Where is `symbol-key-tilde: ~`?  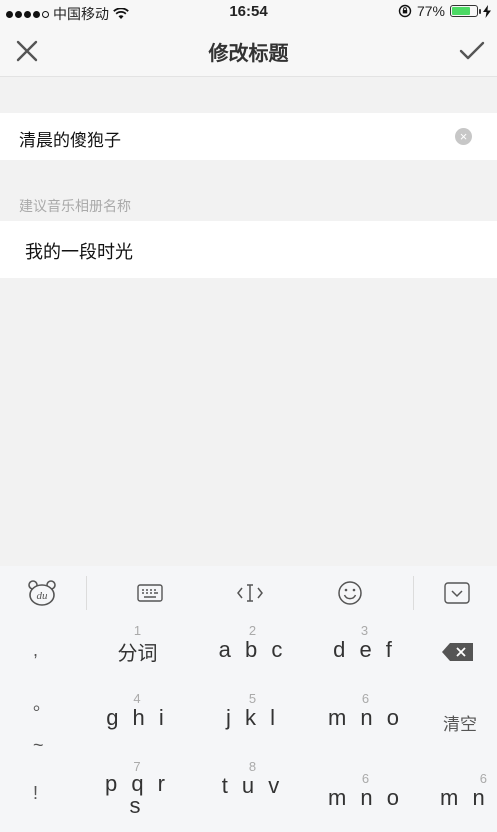
symbol-key-tilde: ~ is located at coordinates (38, 745).